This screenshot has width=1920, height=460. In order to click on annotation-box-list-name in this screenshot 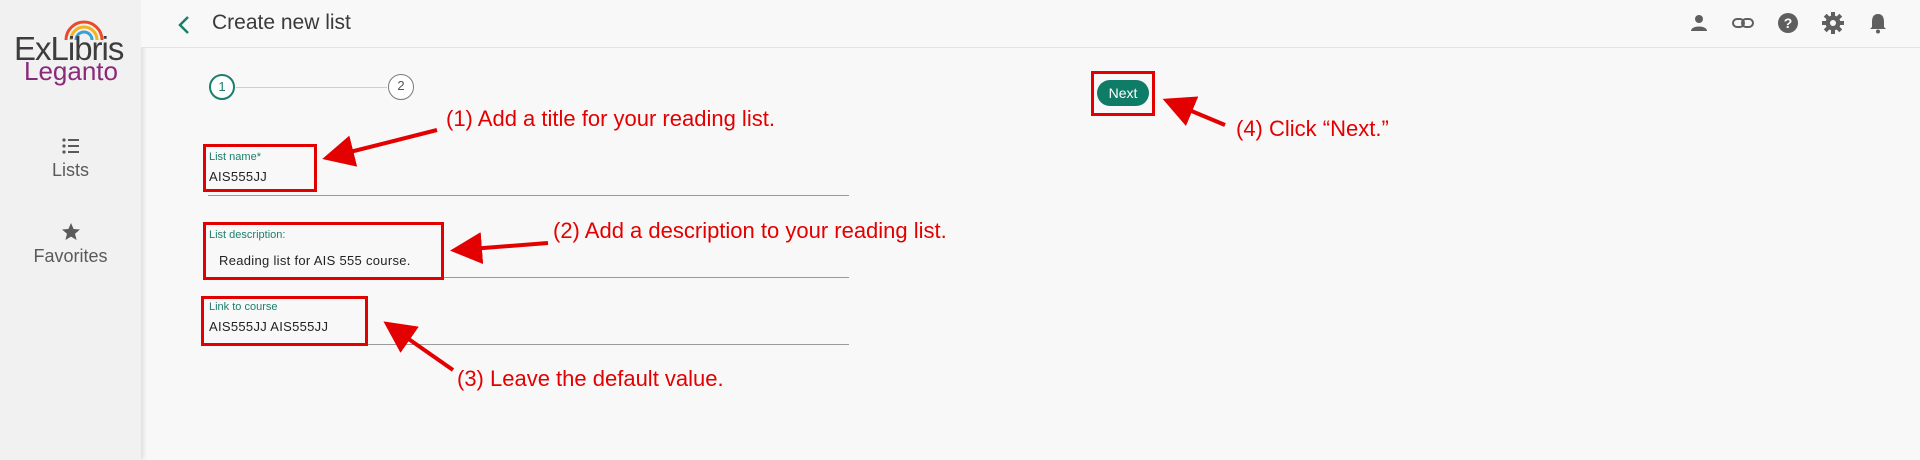, I will do `click(260, 168)`.